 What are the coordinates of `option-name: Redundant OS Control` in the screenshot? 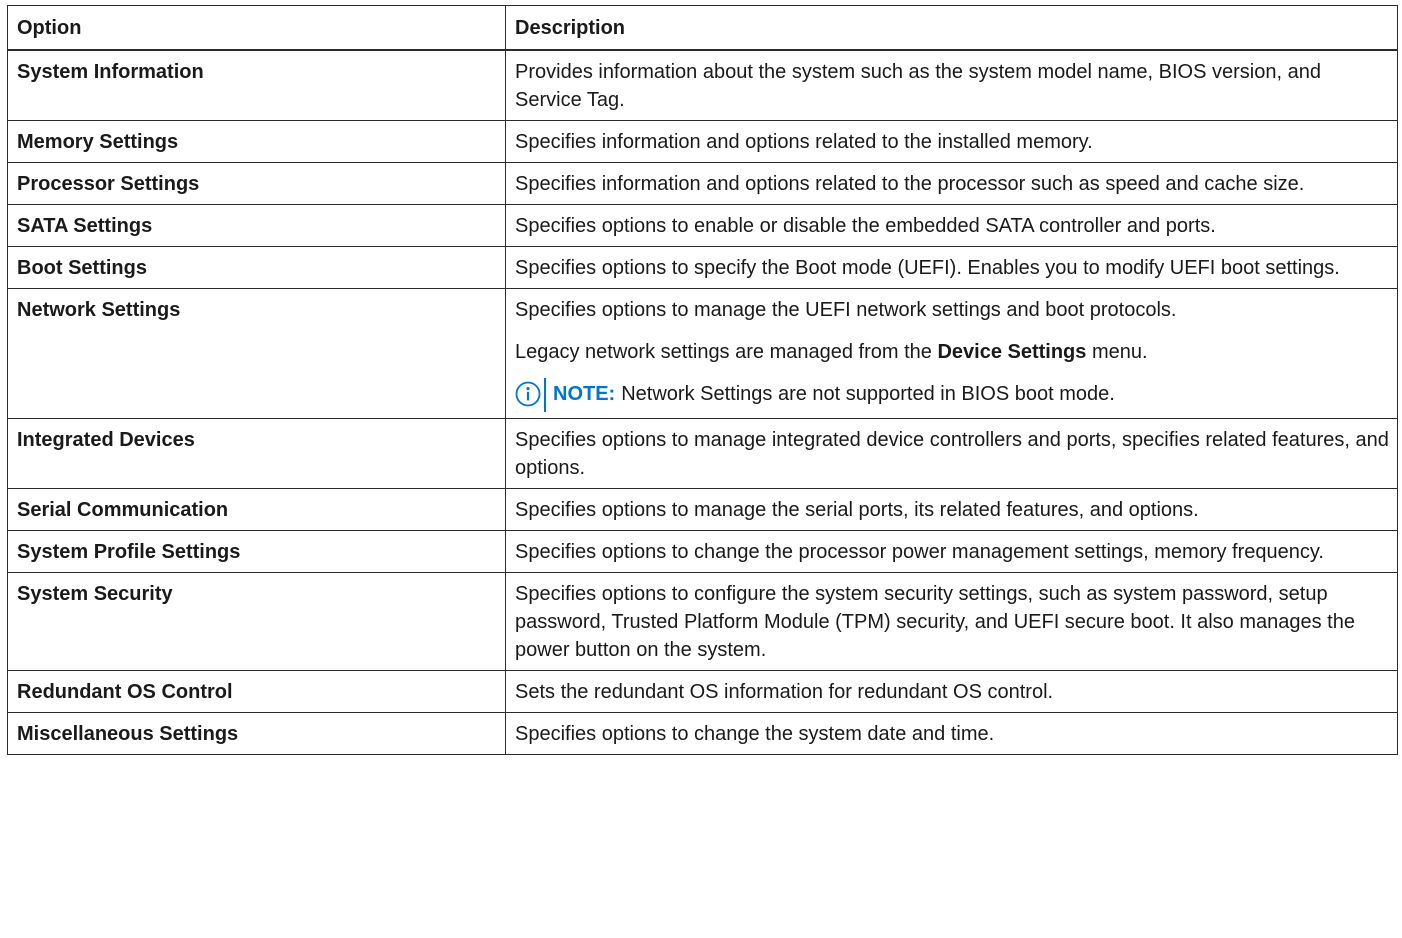 It's located at (256, 691).